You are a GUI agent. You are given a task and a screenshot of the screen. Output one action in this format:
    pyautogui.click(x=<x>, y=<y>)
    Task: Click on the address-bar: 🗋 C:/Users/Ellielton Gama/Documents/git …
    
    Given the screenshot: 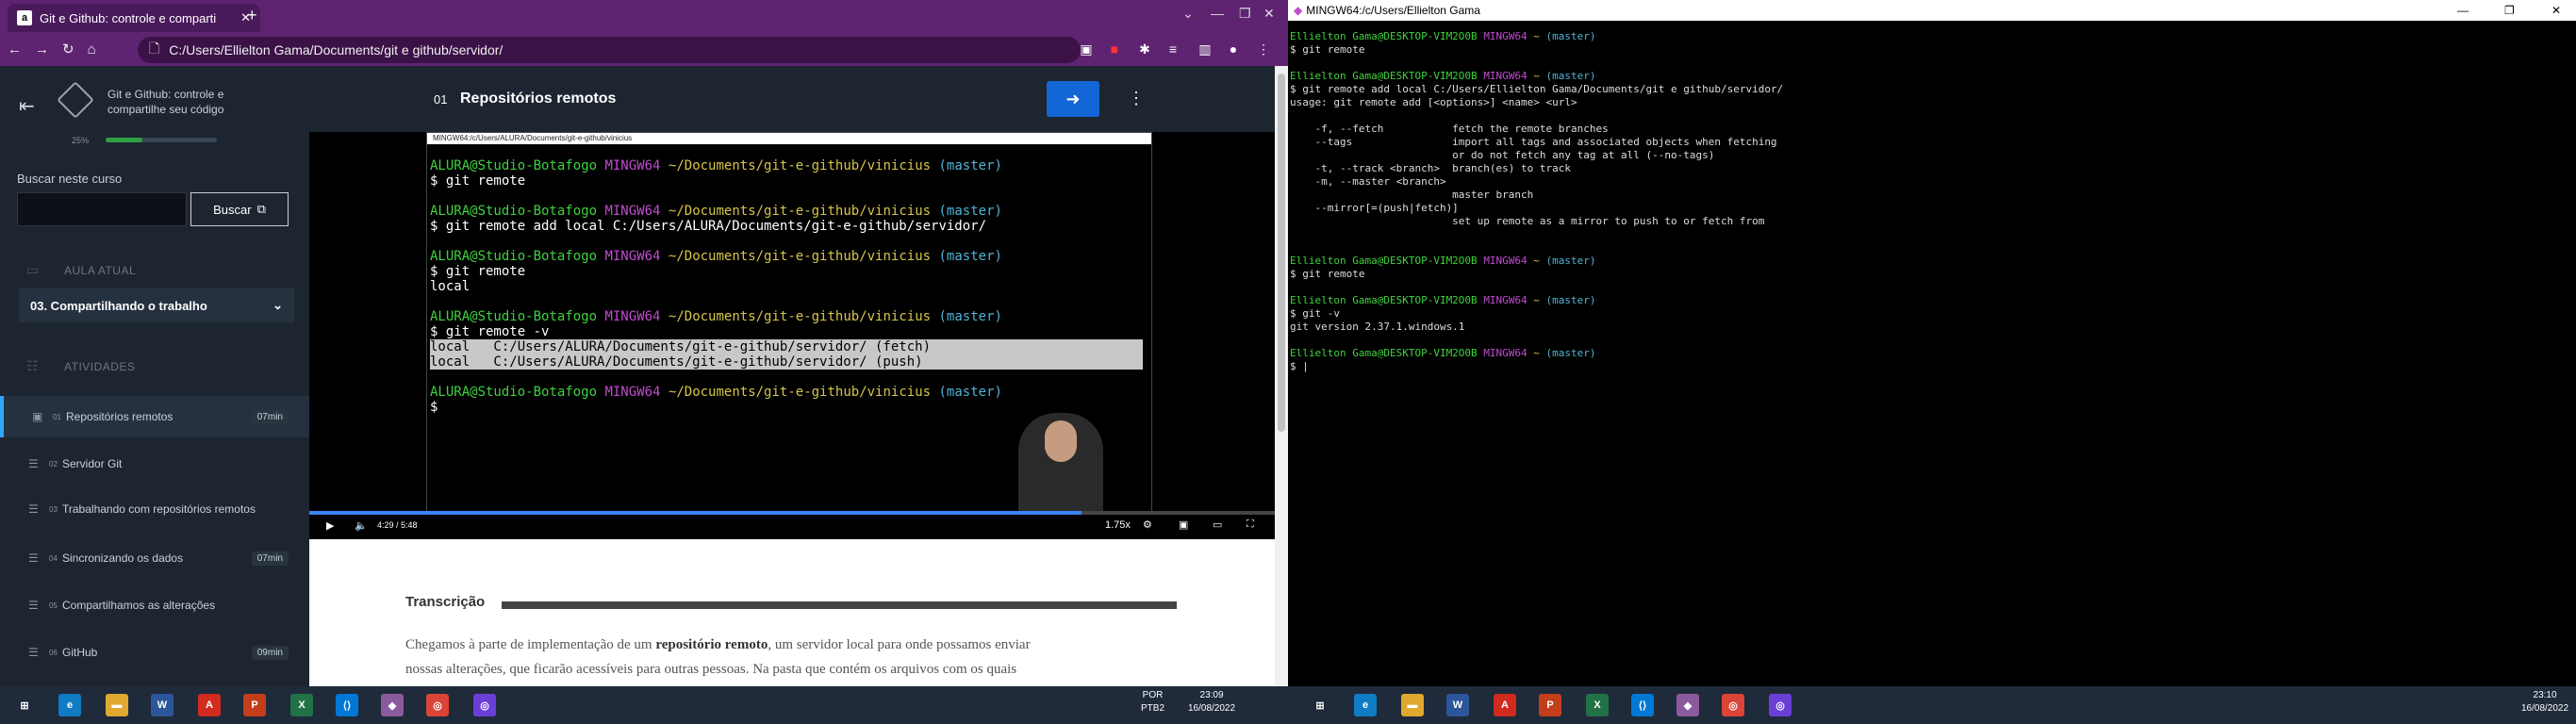 What is the action you would take?
    pyautogui.click(x=609, y=50)
    